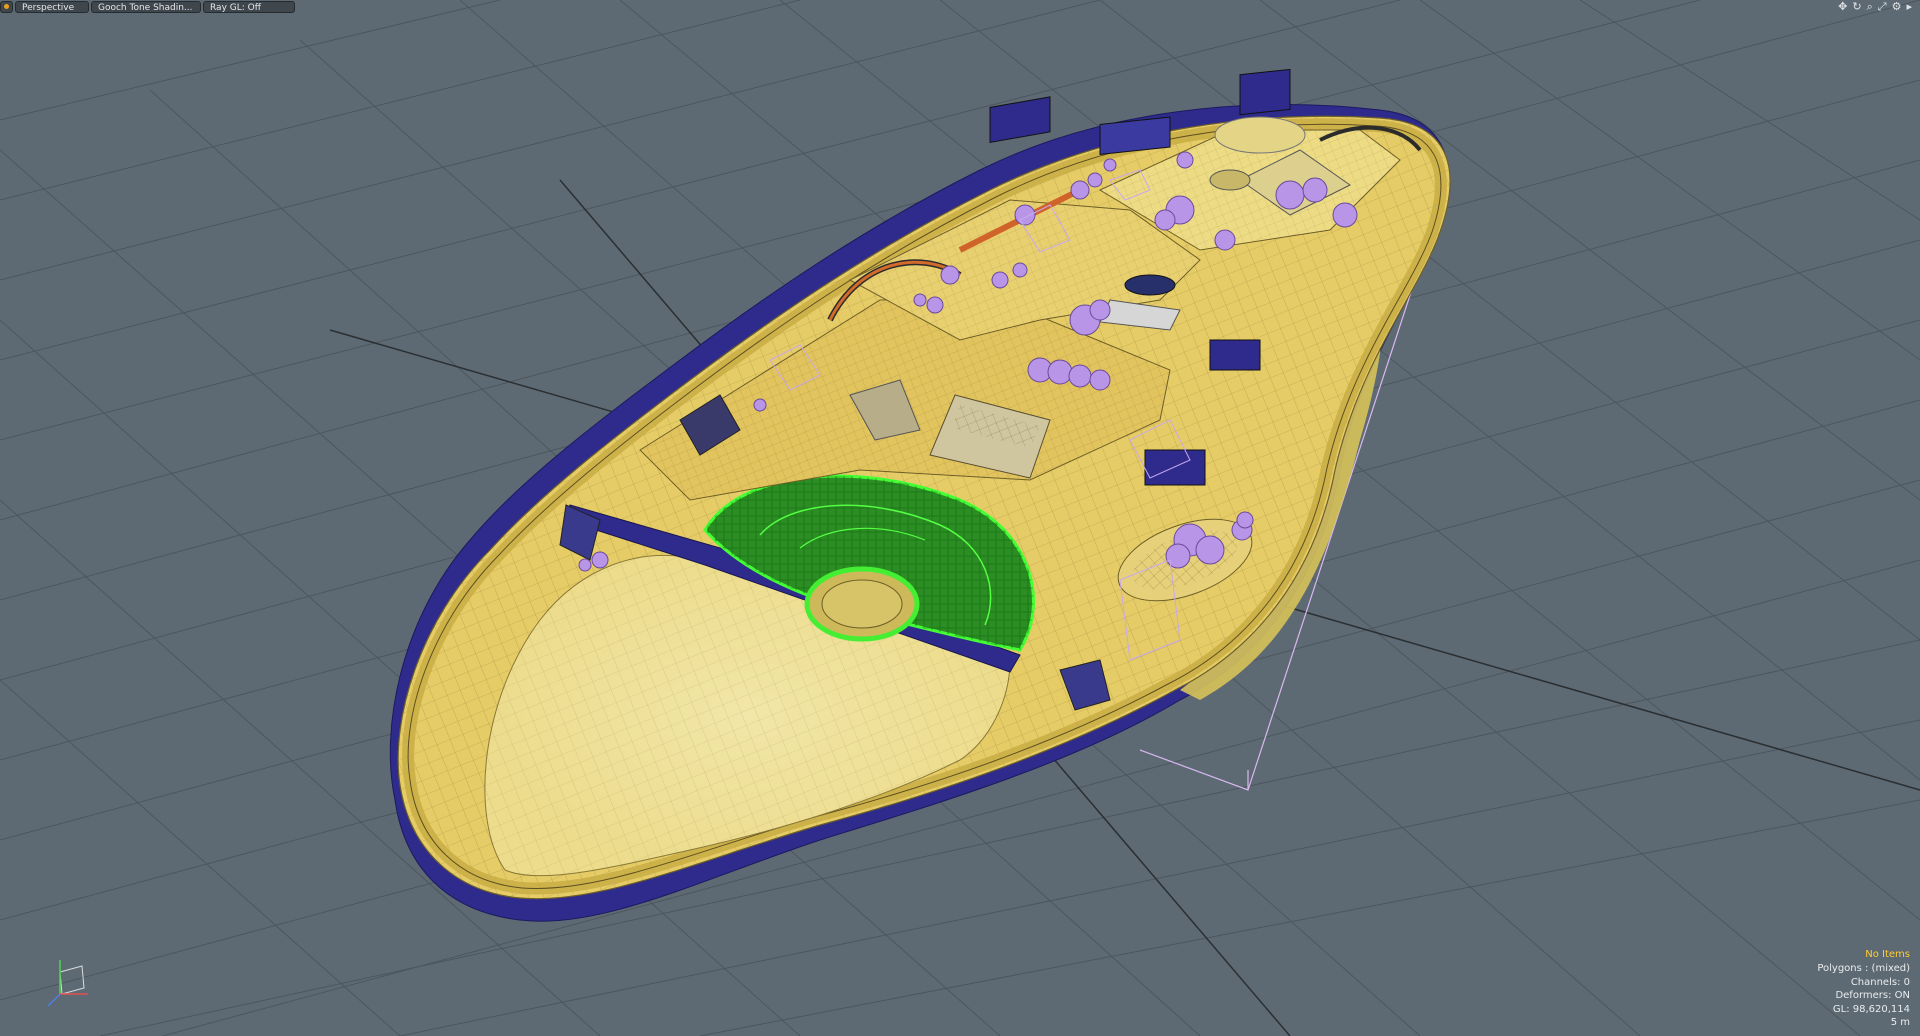 The image size is (1920, 1036). I want to click on perspective-view-button: Perspective, so click(52, 6).